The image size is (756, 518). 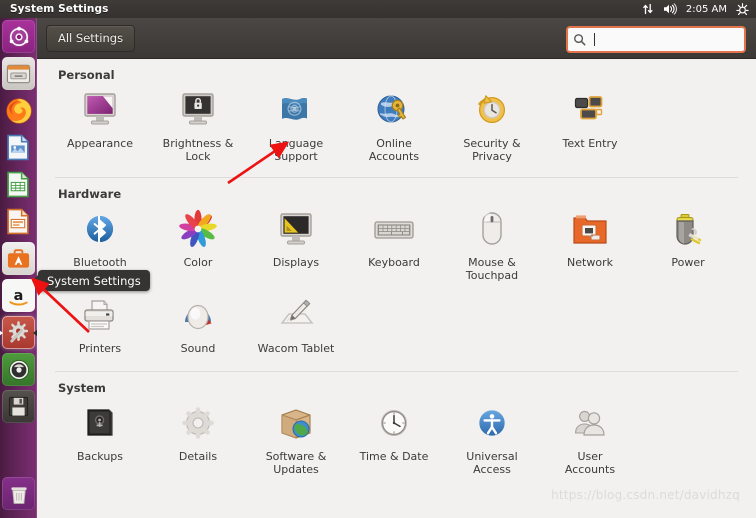 I want to click on tooltip-label: System Settings, so click(x=94, y=280).